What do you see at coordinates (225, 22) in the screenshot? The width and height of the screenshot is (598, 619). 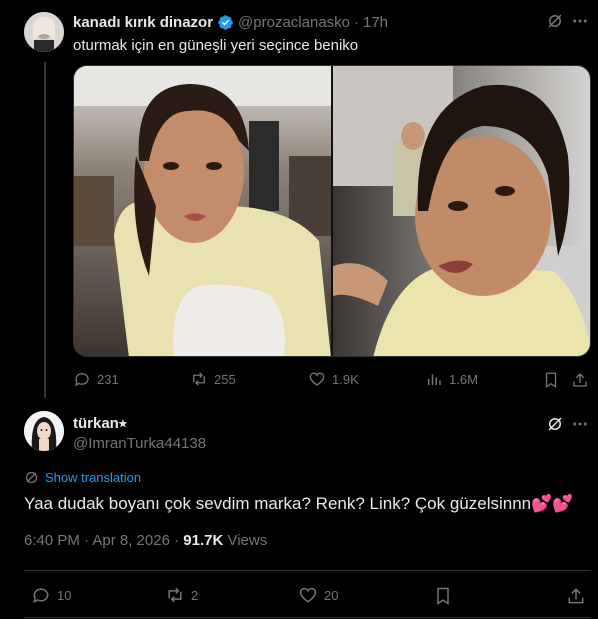 I see `verified-icon` at bounding box center [225, 22].